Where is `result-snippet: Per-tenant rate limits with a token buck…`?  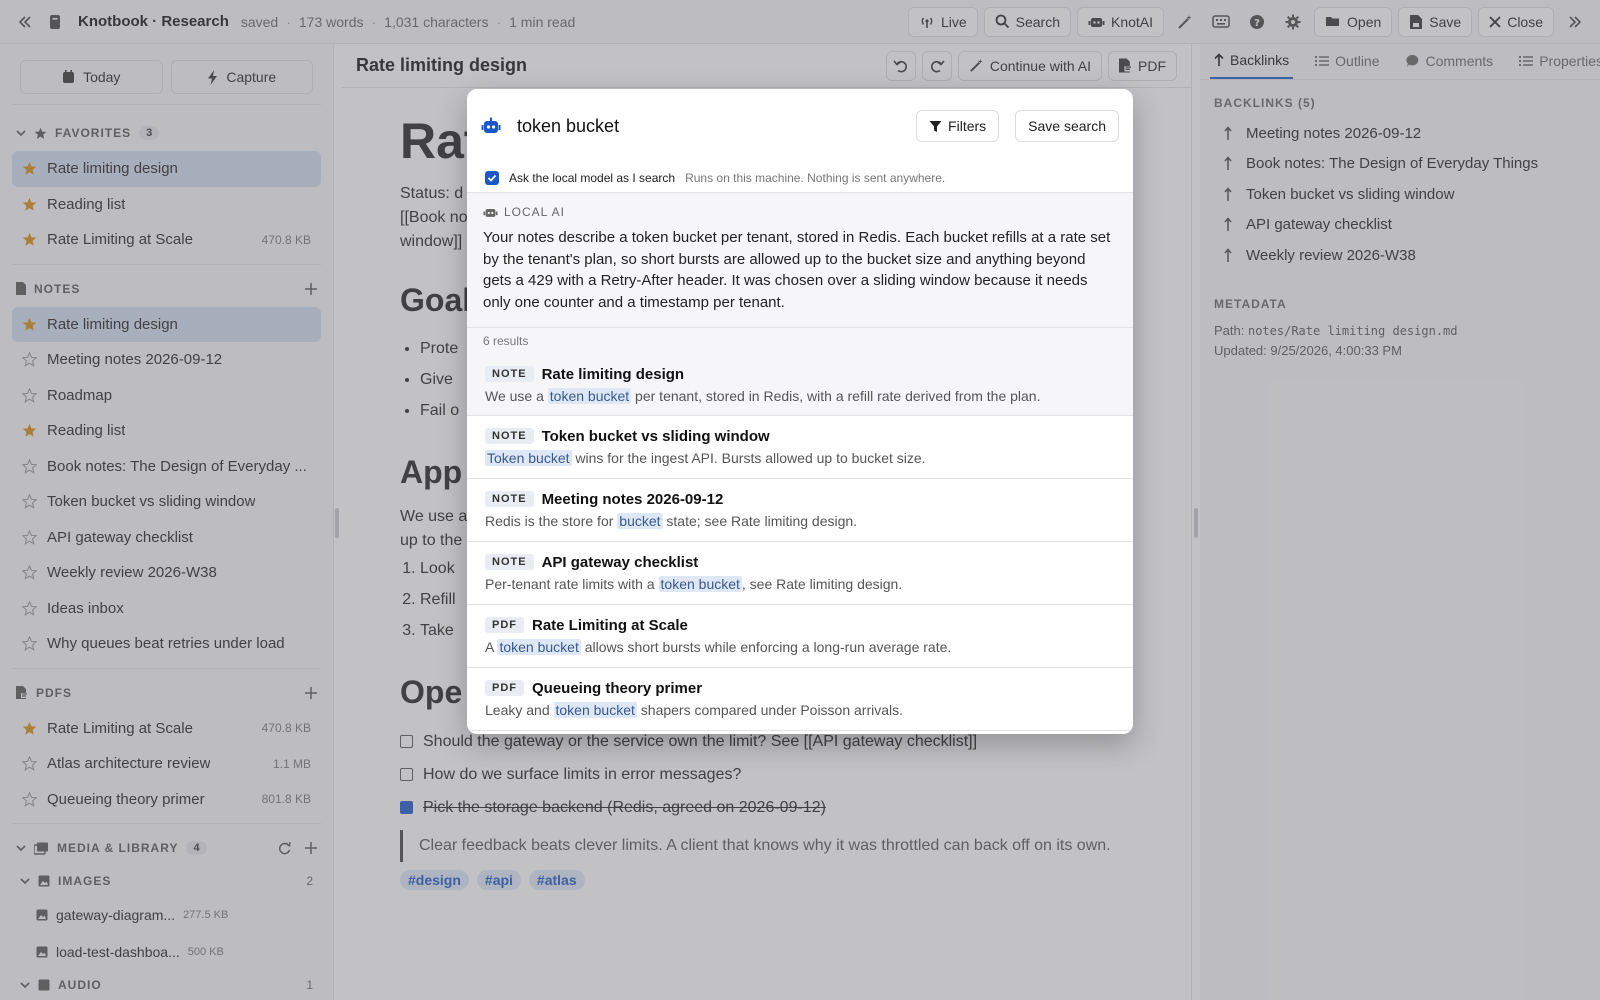
result-snippet: Per-tenant rate limits with a token buck… is located at coordinates (694, 584).